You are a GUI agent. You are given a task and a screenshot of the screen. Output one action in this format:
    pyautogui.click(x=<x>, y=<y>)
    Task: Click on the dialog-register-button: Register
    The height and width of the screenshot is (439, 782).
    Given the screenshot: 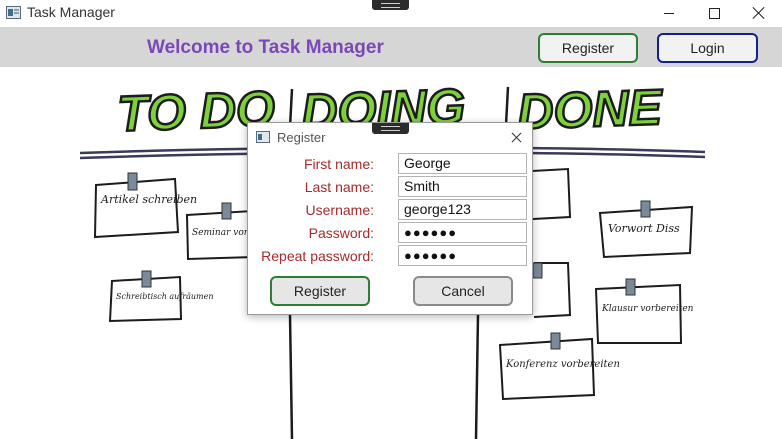 What is the action you would take?
    pyautogui.click(x=320, y=291)
    